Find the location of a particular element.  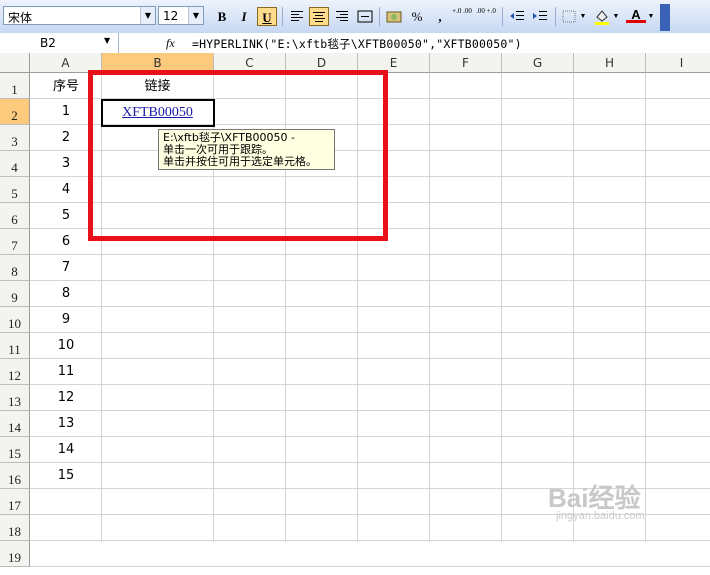

column-header-i: I is located at coordinates (678, 63).